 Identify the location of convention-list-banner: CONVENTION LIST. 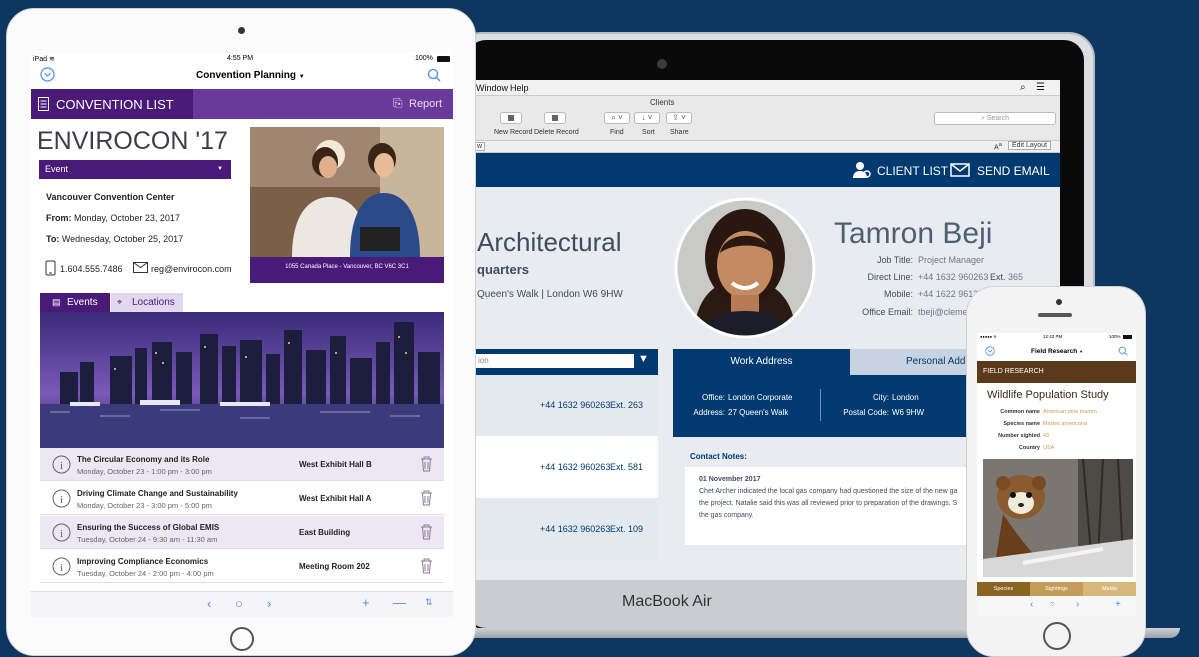
(112, 104).